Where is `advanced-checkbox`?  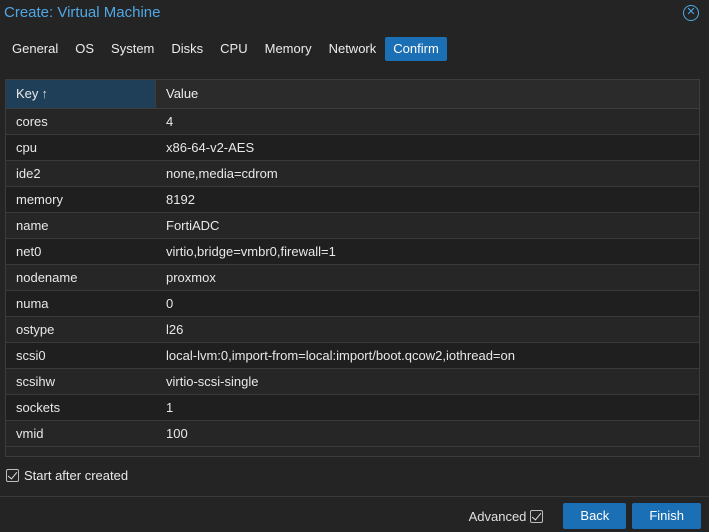
advanced-checkbox is located at coordinates (537, 516).